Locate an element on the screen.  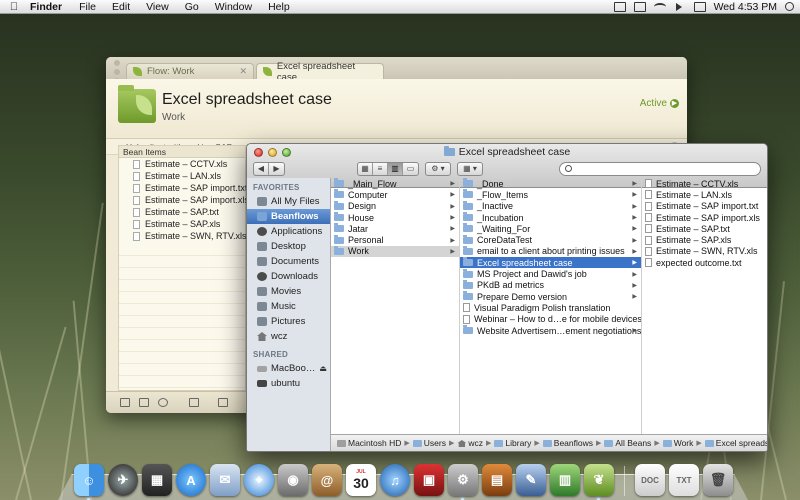
forward-button: ▶ is located at coordinates (276, 169).